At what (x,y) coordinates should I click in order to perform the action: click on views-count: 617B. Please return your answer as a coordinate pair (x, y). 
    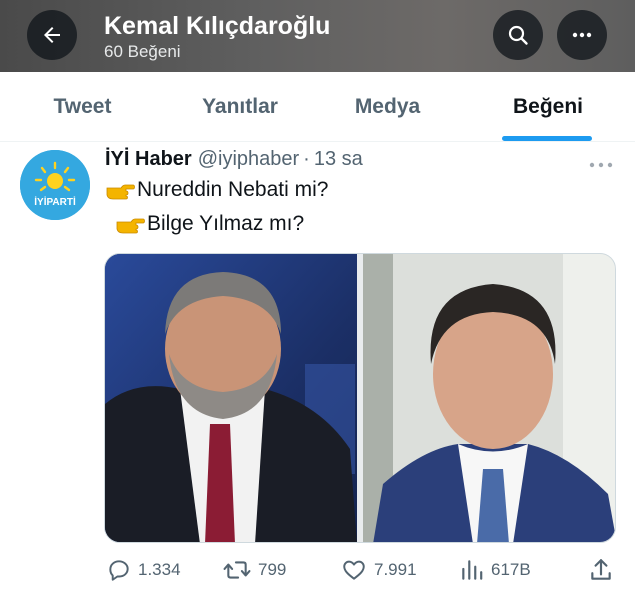
    Looking at the image, I should click on (511, 569).